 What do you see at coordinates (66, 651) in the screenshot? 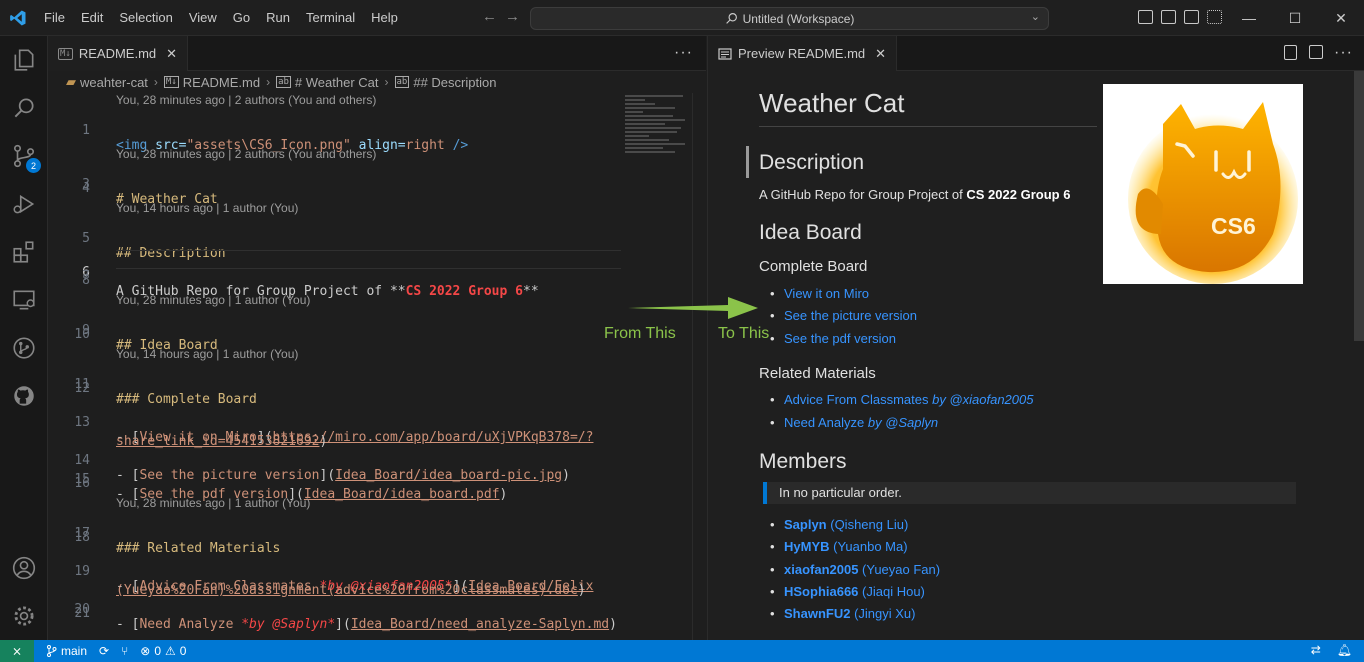
I see `branch-indicator: main` at bounding box center [66, 651].